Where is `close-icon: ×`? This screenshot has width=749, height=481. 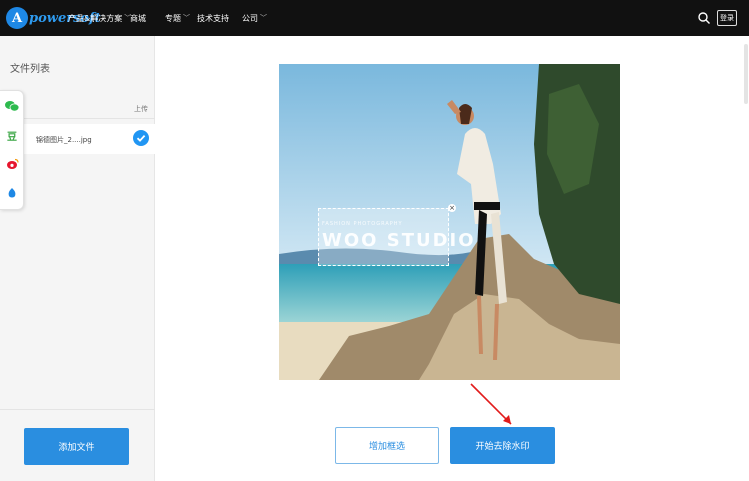 close-icon: × is located at coordinates (452, 208).